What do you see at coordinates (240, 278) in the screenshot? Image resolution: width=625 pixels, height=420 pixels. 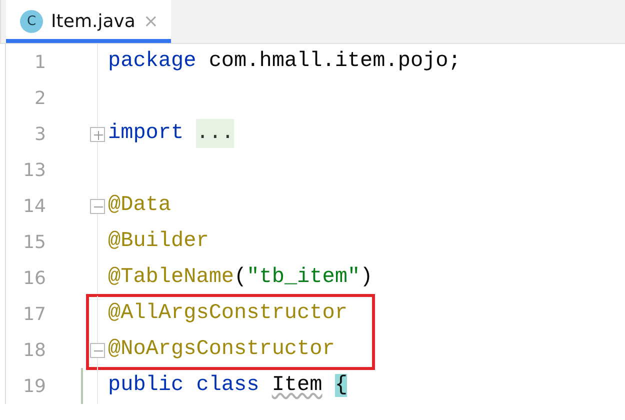 I see `code-line: @TableName("tb_item")` at bounding box center [240, 278].